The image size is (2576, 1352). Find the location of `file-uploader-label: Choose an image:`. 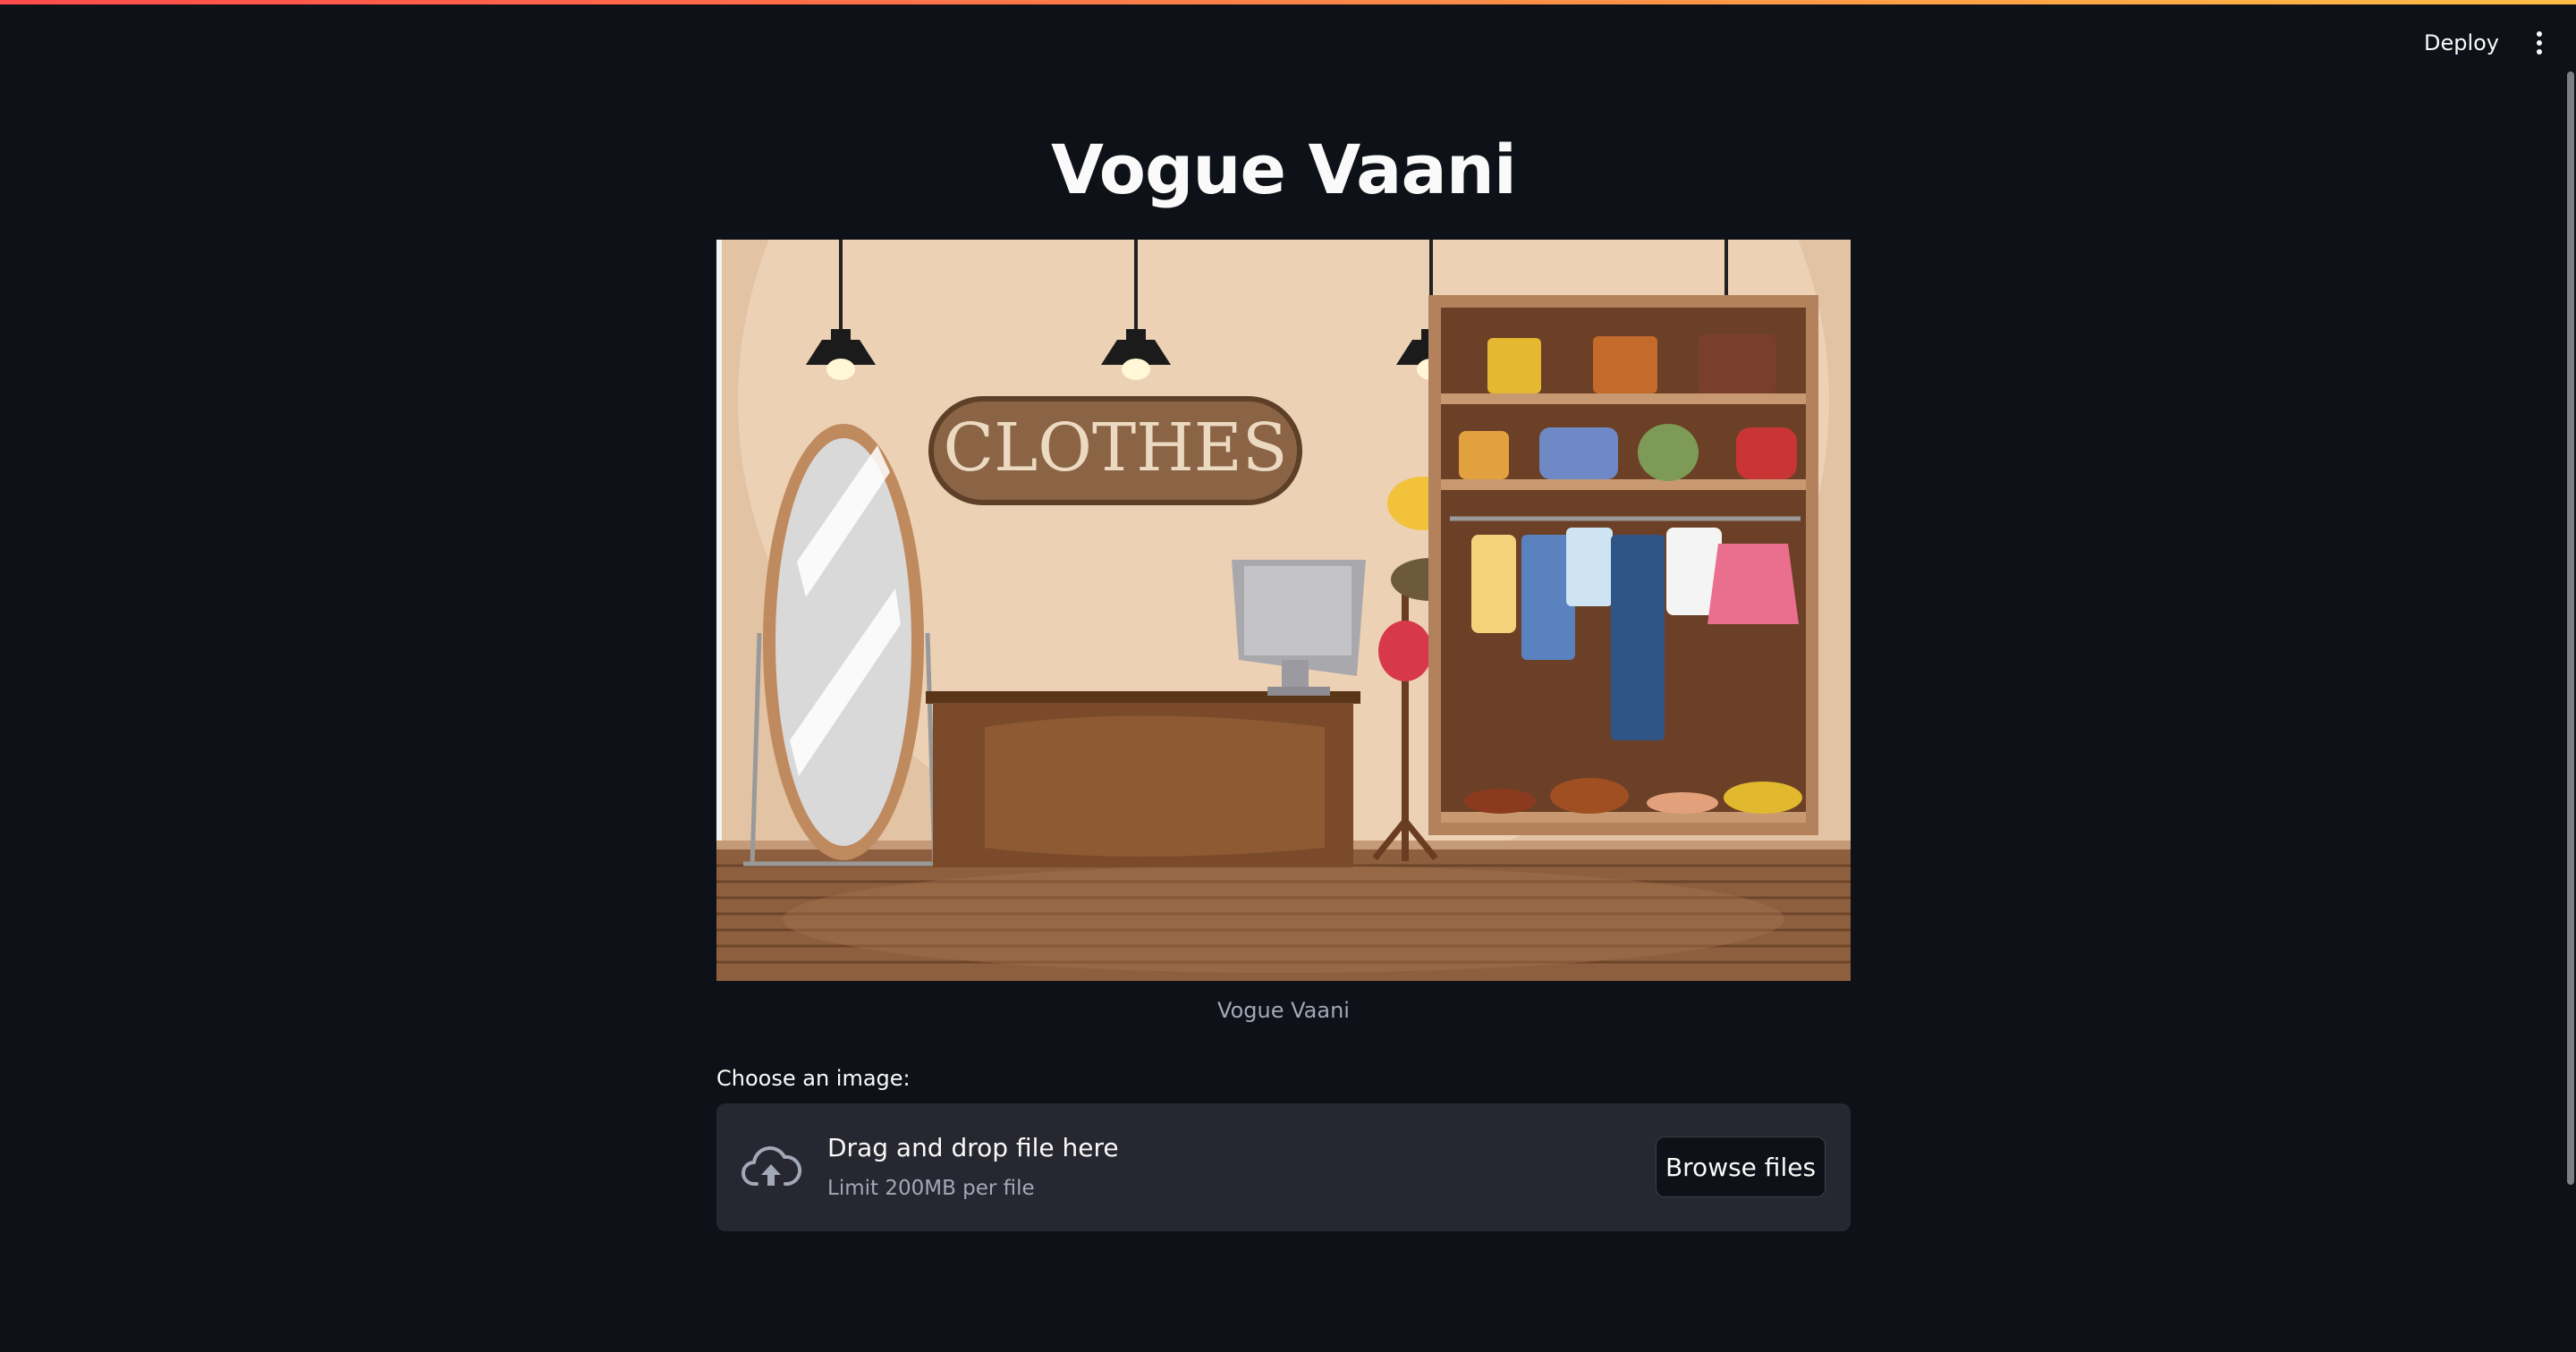

file-uploader-label: Choose an image: is located at coordinates (813, 1078).